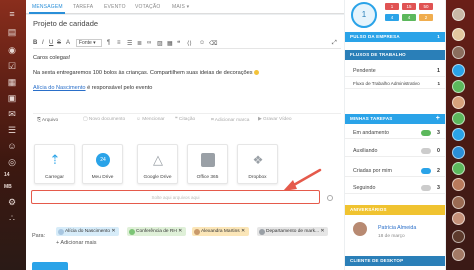  I want to click on drive-icon: ▣, so click(12, 98).